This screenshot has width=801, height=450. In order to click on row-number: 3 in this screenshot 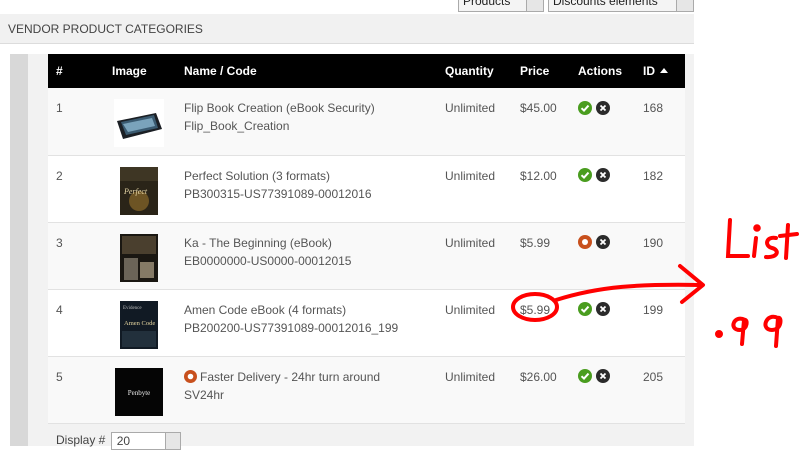, I will do `click(76, 256)`.